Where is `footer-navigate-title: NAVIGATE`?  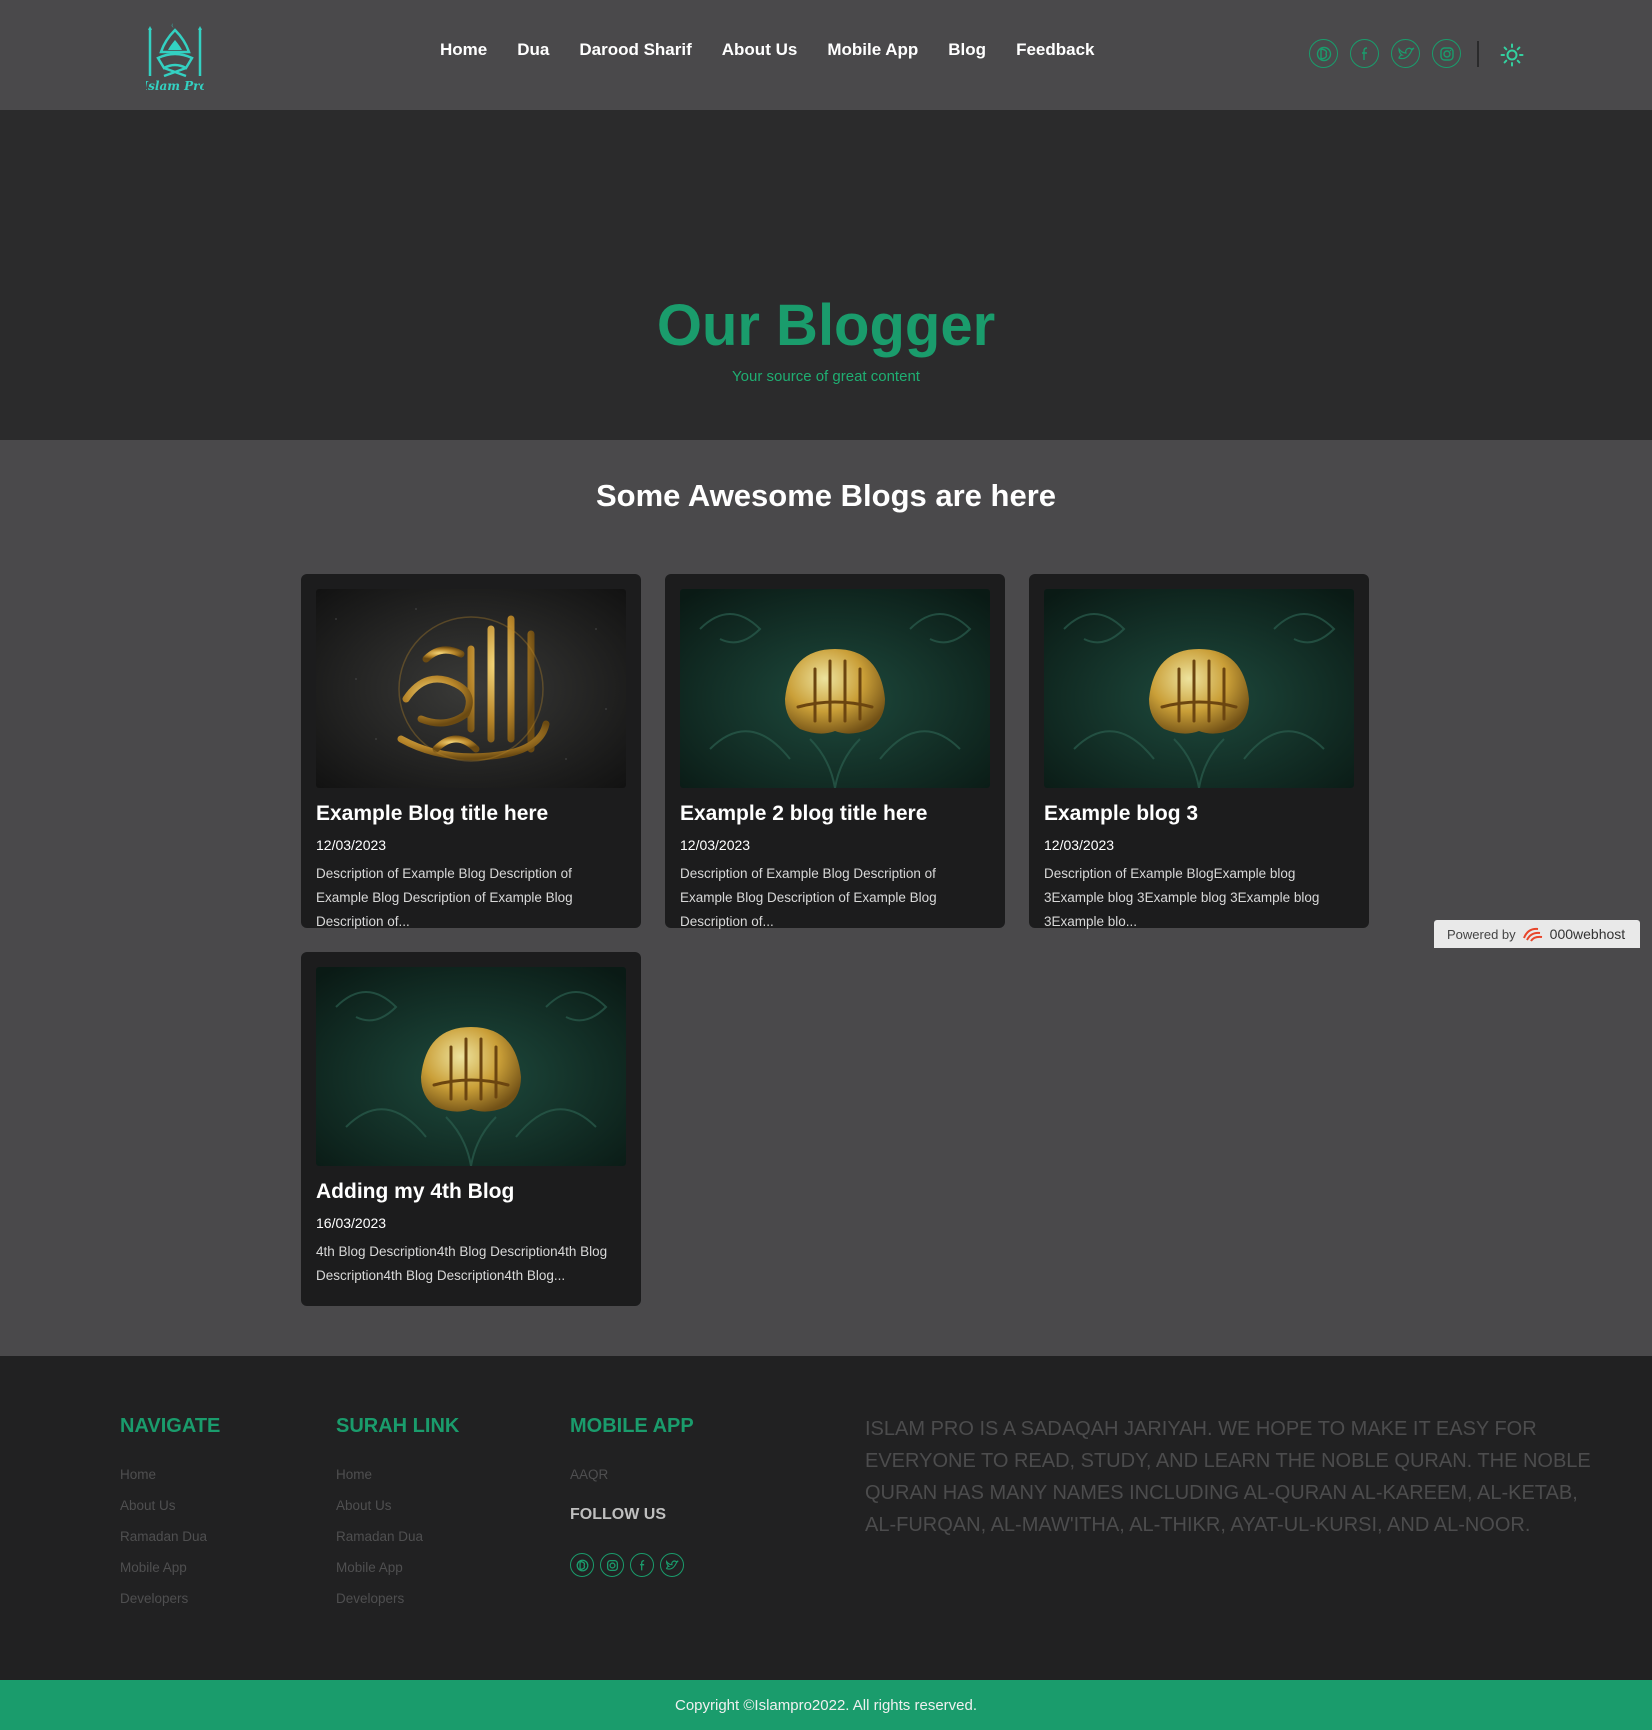 footer-navigate-title: NAVIGATE is located at coordinates (170, 1426).